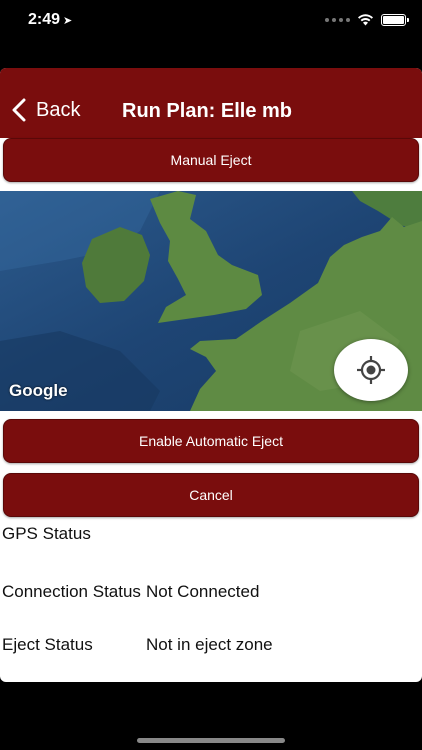 This screenshot has height=750, width=422. Describe the element at coordinates (211, 160) in the screenshot. I see `manual-eject-button: Manual Eject` at that location.